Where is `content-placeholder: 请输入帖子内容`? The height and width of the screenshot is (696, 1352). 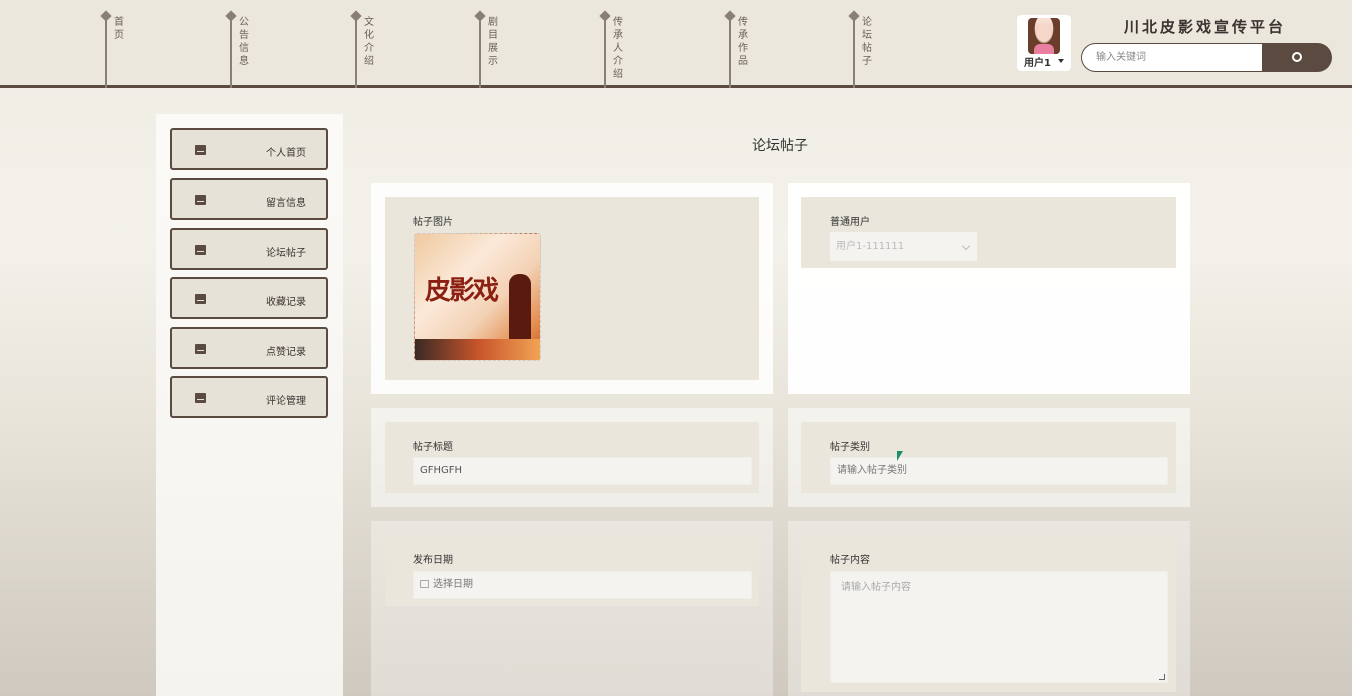 content-placeholder: 请输入帖子内容 is located at coordinates (876, 587).